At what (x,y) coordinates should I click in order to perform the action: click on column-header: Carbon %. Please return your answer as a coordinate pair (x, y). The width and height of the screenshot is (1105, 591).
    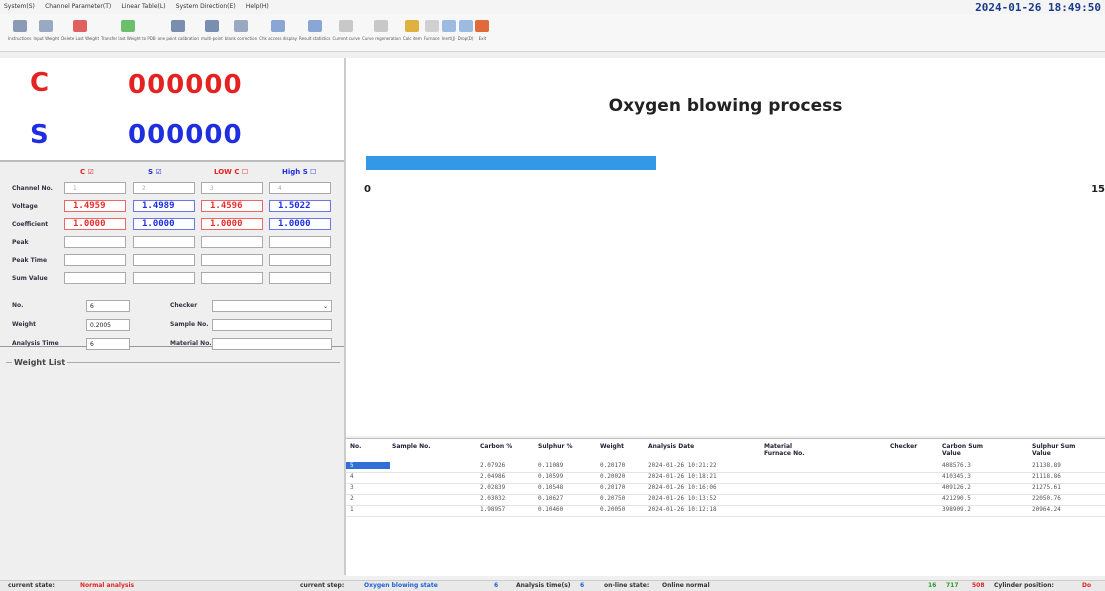
    Looking at the image, I should click on (496, 446).